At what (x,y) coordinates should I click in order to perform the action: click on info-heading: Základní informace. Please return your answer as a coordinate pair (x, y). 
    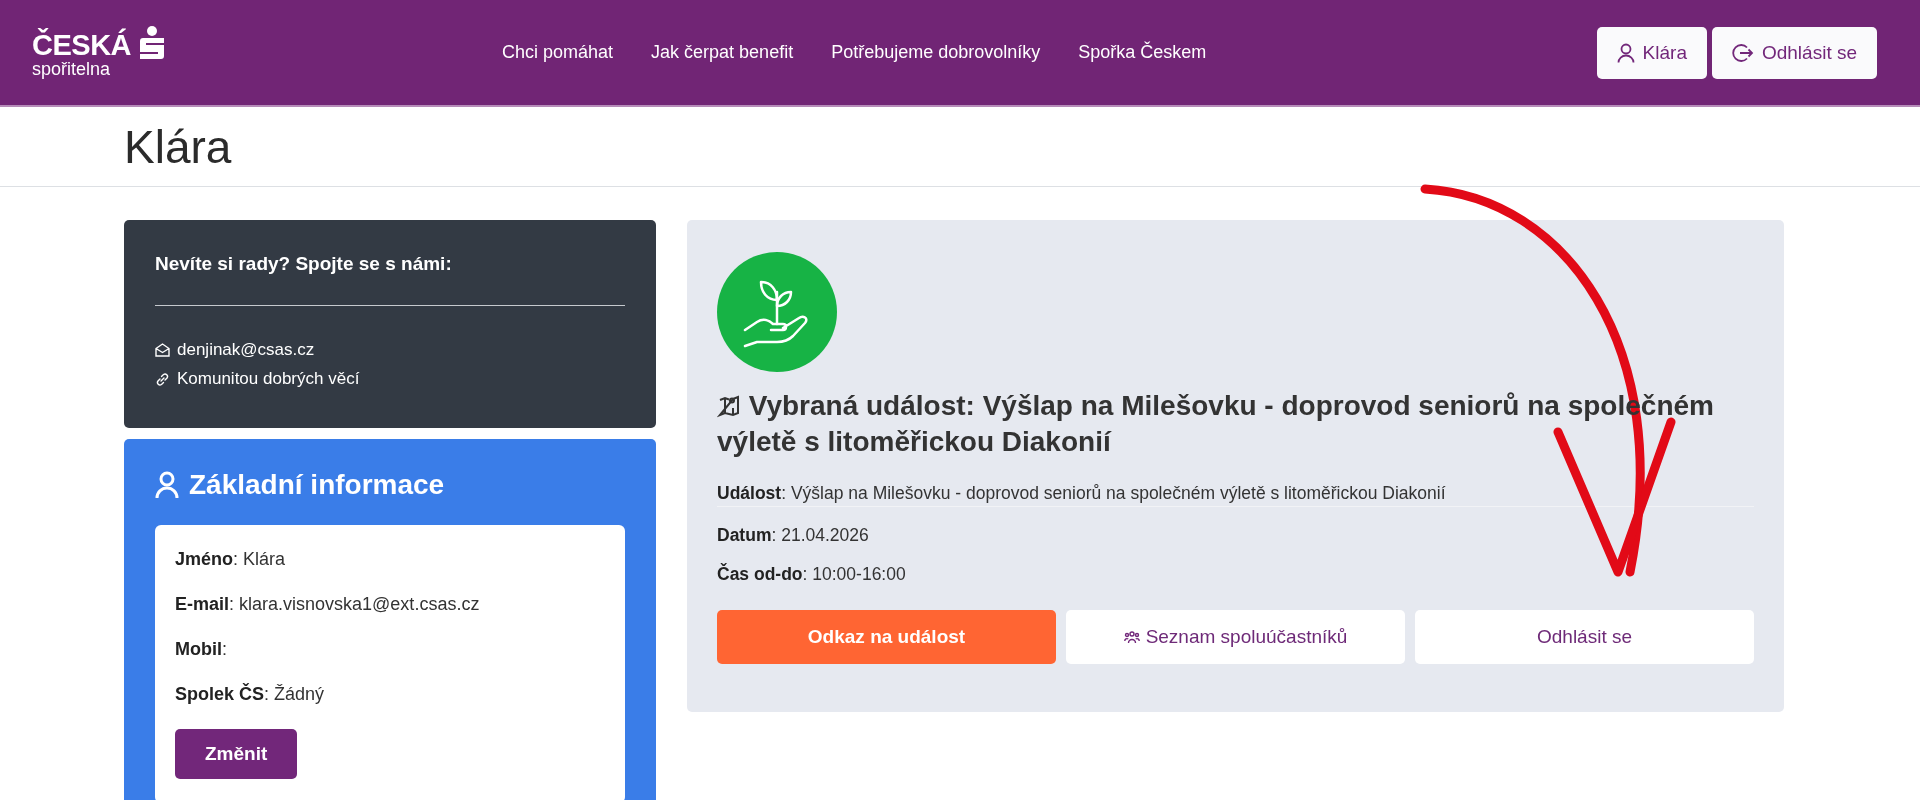
    Looking at the image, I should click on (317, 485).